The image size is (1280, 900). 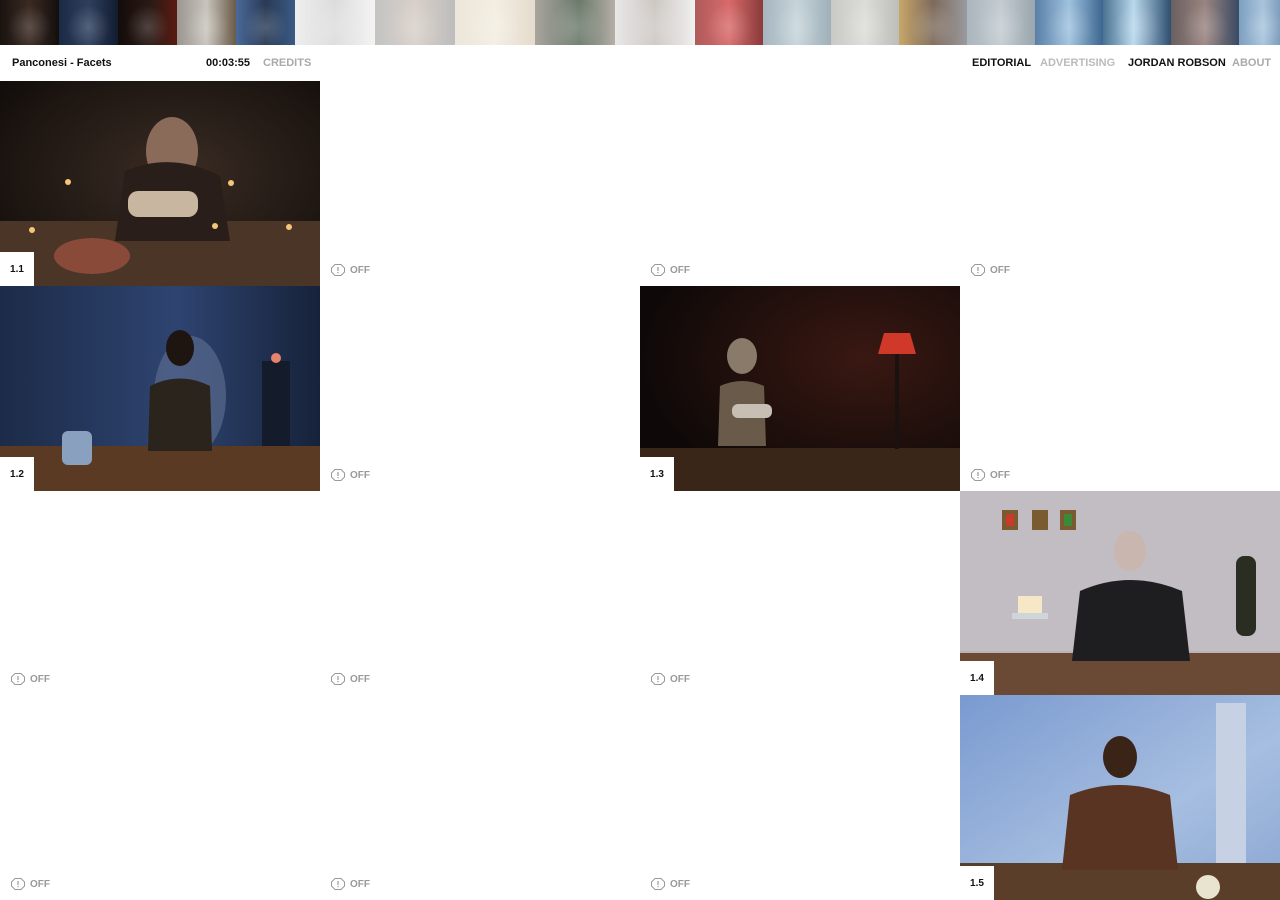 I want to click on video-number: 1.5, so click(x=977, y=883).